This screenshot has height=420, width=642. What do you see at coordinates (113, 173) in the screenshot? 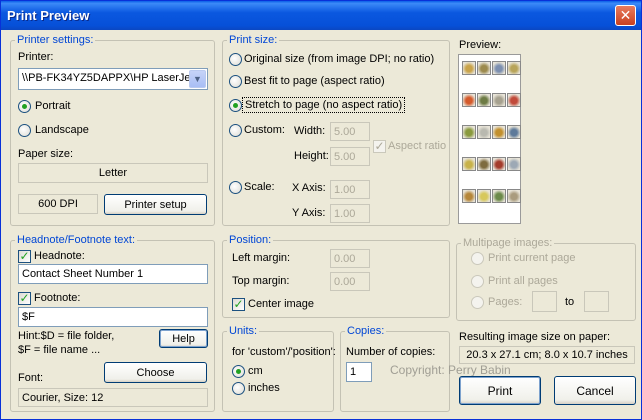
I see `paper-size-value: Letter` at bounding box center [113, 173].